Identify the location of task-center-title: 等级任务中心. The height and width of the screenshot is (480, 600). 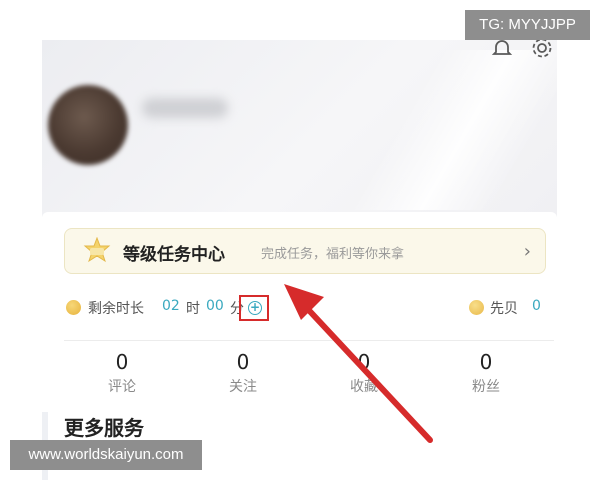
(174, 255).